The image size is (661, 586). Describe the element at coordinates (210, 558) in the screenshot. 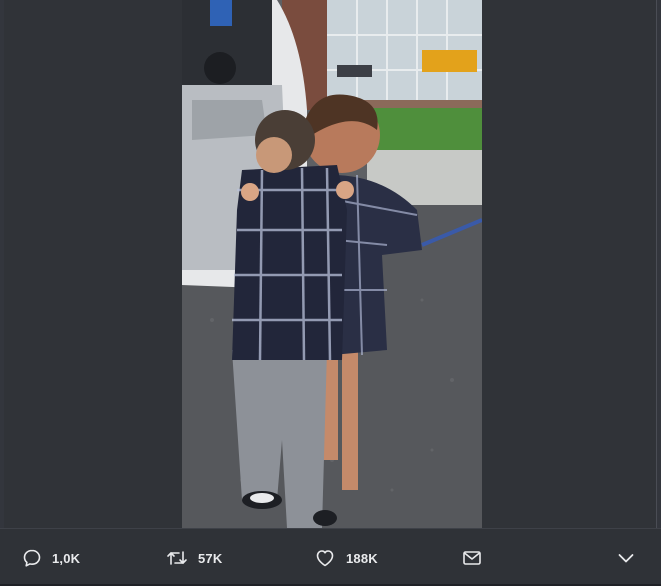

I see `retweet-count: 57K` at that location.